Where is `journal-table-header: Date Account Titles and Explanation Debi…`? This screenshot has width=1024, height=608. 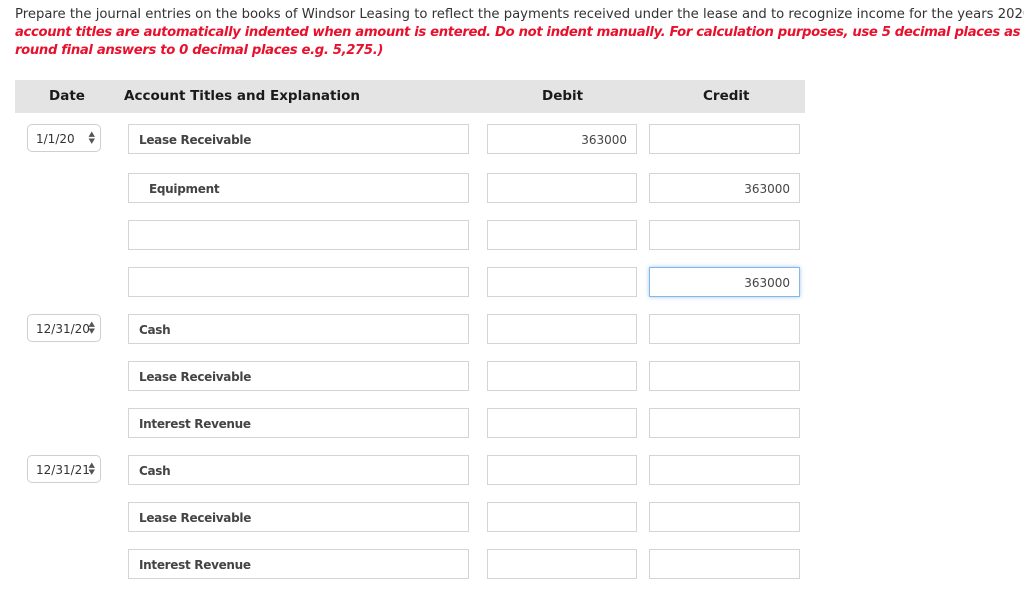 journal-table-header: Date Account Titles and Explanation Debi… is located at coordinates (410, 96).